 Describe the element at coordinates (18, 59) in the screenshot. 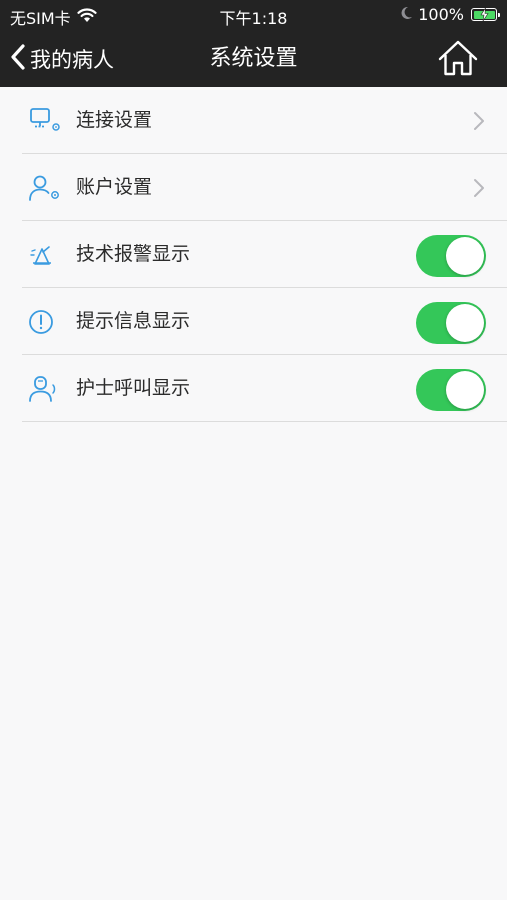

I see `chevron-left-icon` at that location.